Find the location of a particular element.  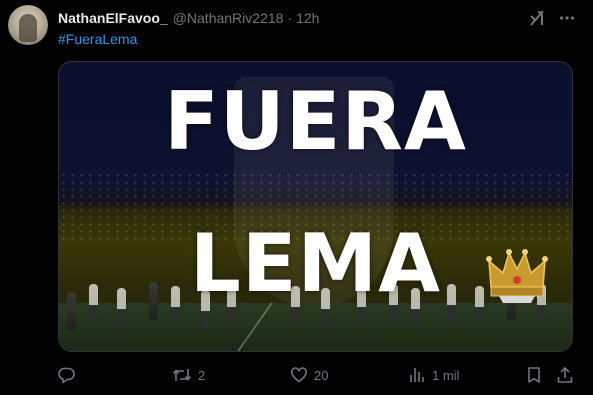

grok-icon is located at coordinates (537, 18).